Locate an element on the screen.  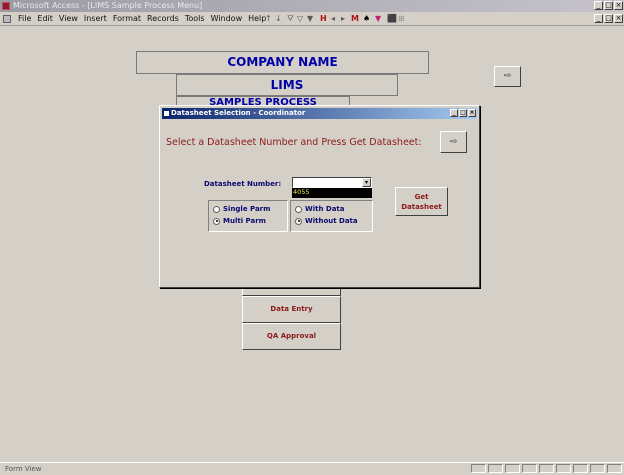
close-button: × is located at coordinates (618, 5).